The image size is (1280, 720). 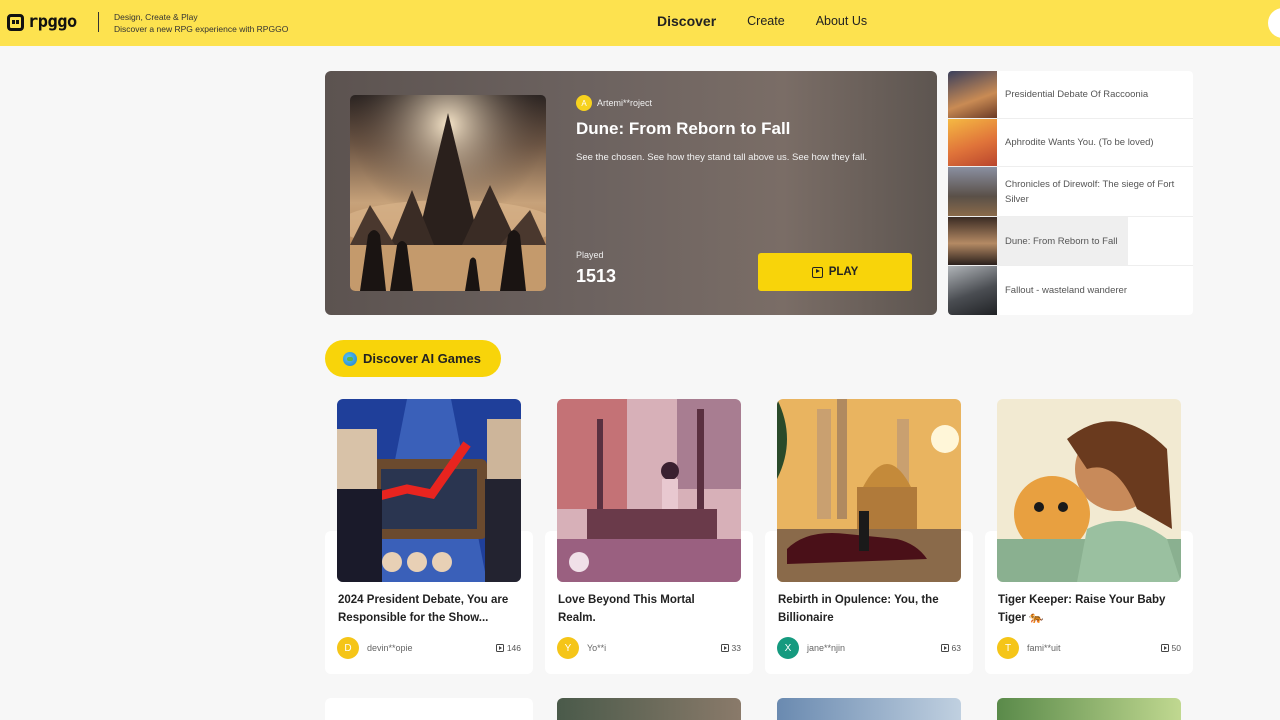 I want to click on play-button: PLAY, so click(x=835, y=272).